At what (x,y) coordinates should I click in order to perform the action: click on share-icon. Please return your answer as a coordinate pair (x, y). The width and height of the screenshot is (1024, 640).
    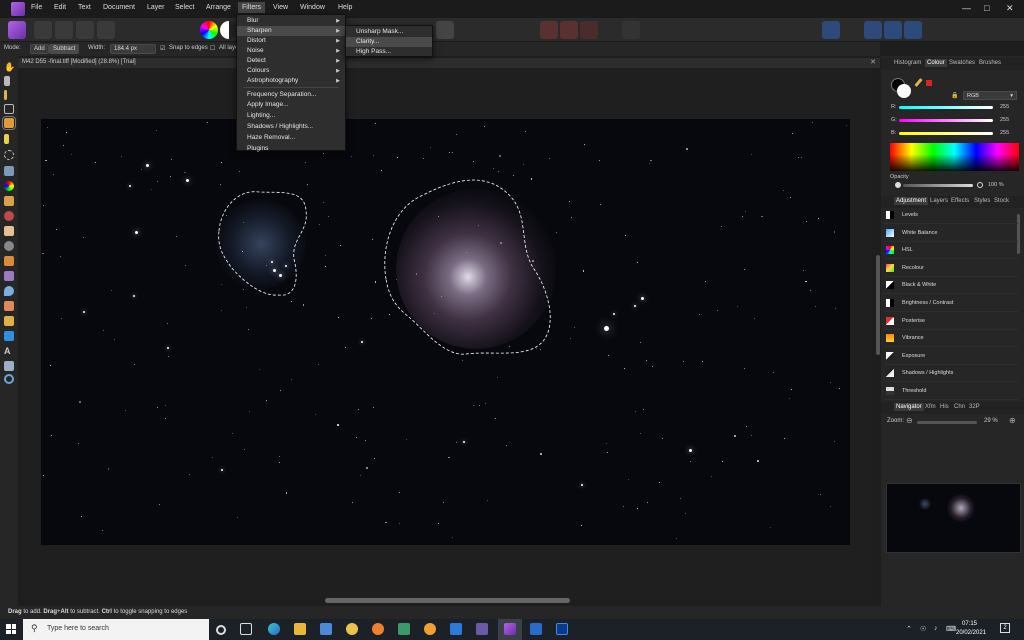
    Looking at the image, I should click on (913, 30).